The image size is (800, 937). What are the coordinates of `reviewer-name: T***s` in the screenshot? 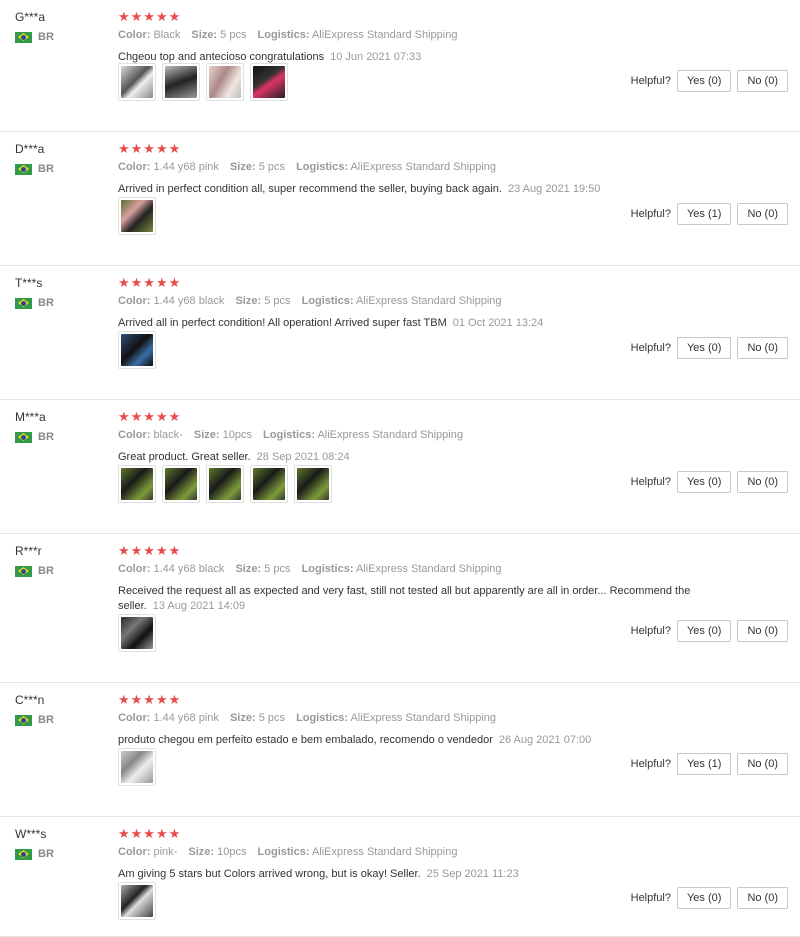 It's located at (29, 283).